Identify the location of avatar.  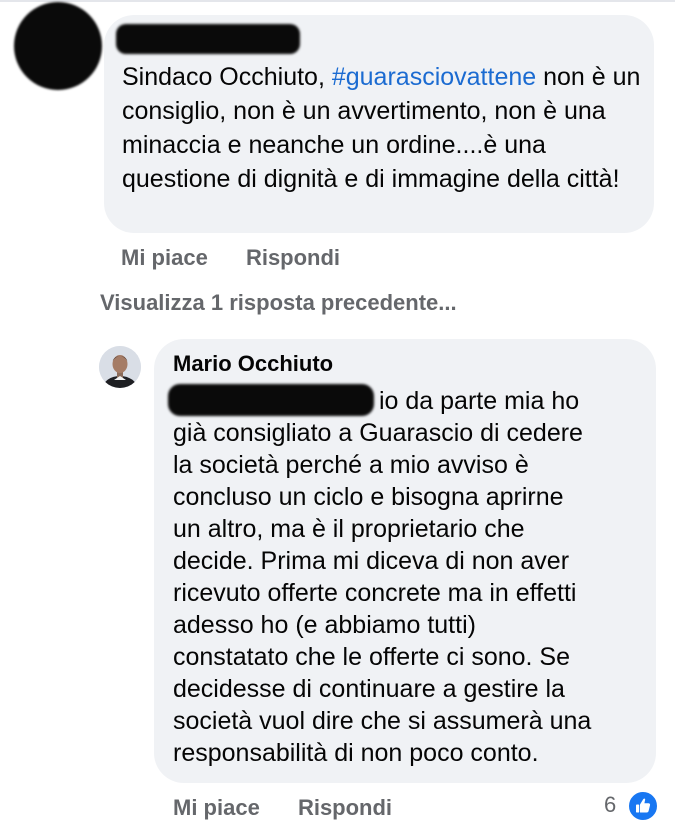
(120, 367).